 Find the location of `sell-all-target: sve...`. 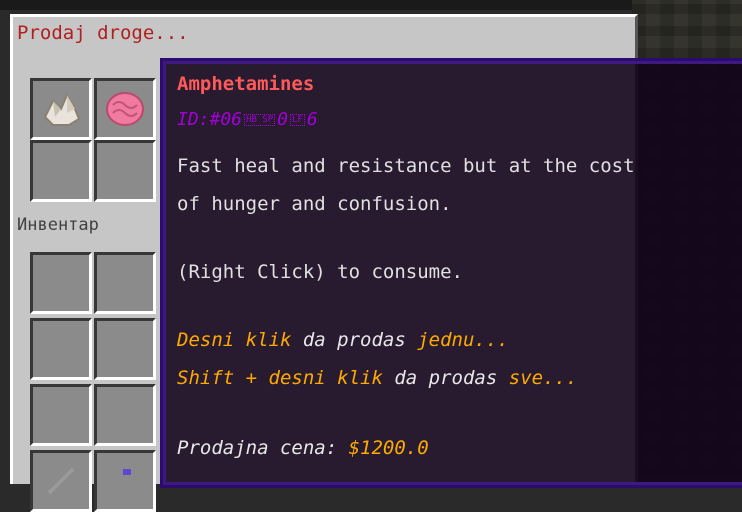

sell-all-target: sve... is located at coordinates (543, 378).